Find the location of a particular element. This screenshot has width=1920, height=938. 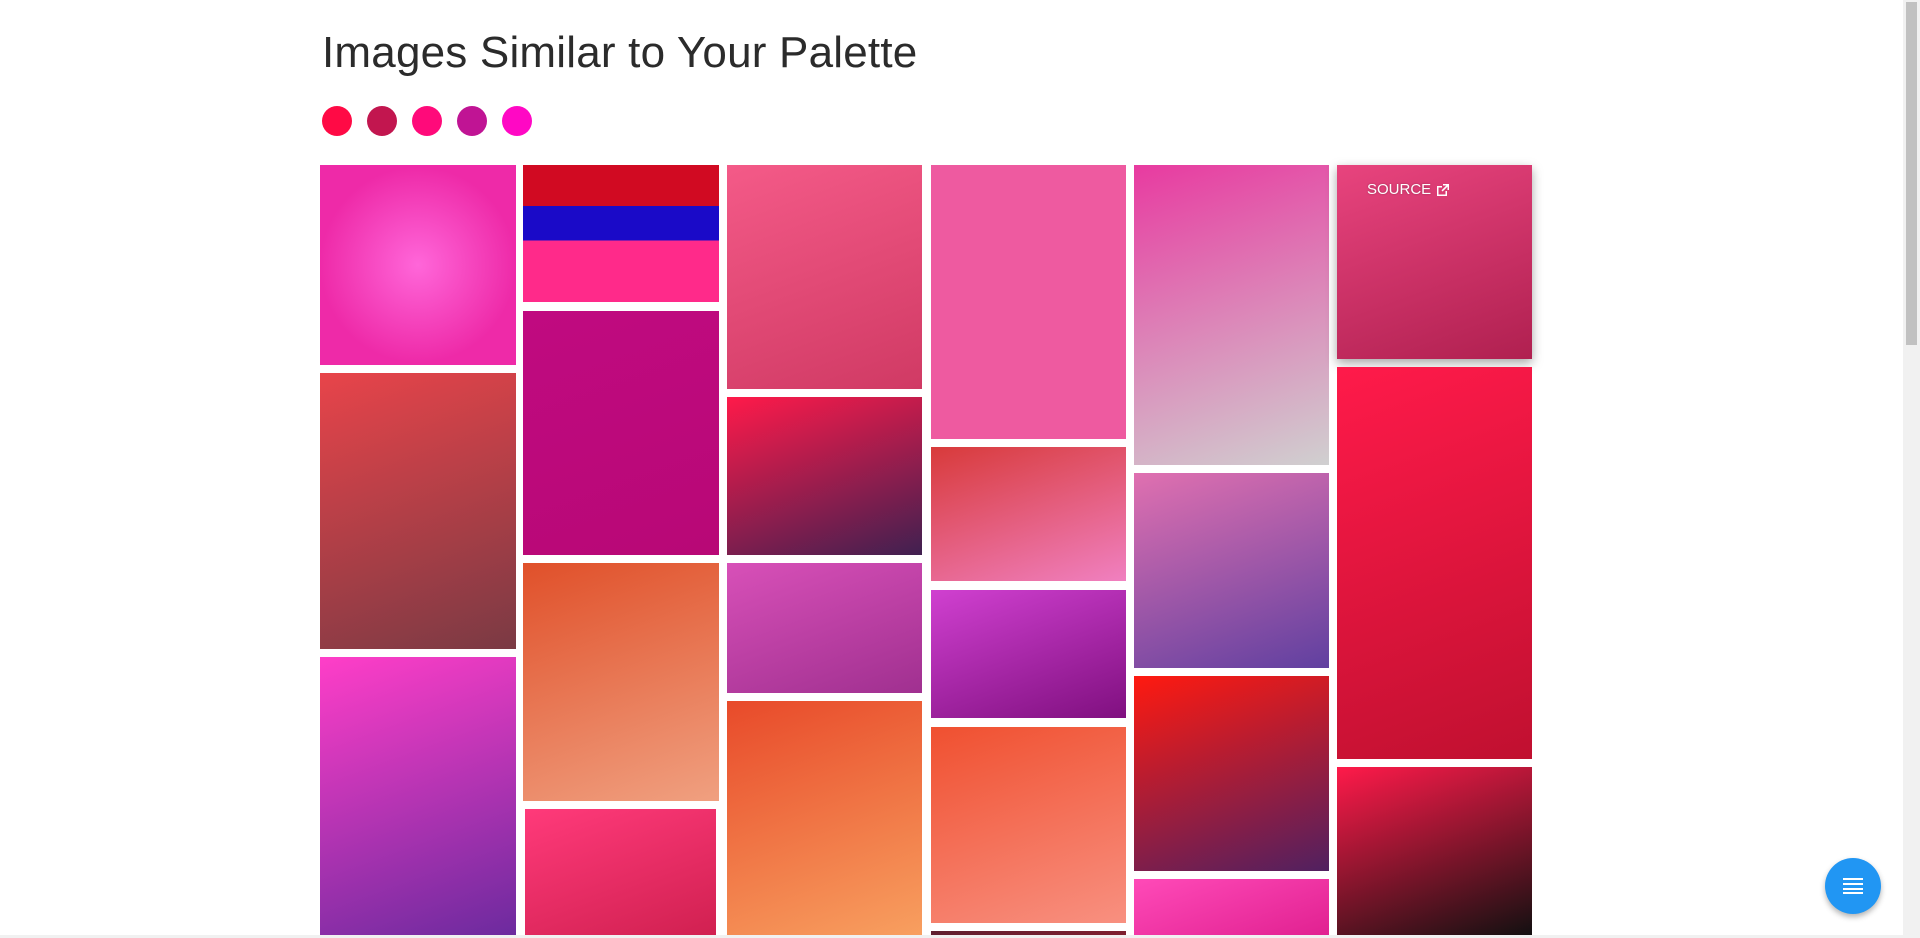

external-link-icon is located at coordinates (1443, 189).